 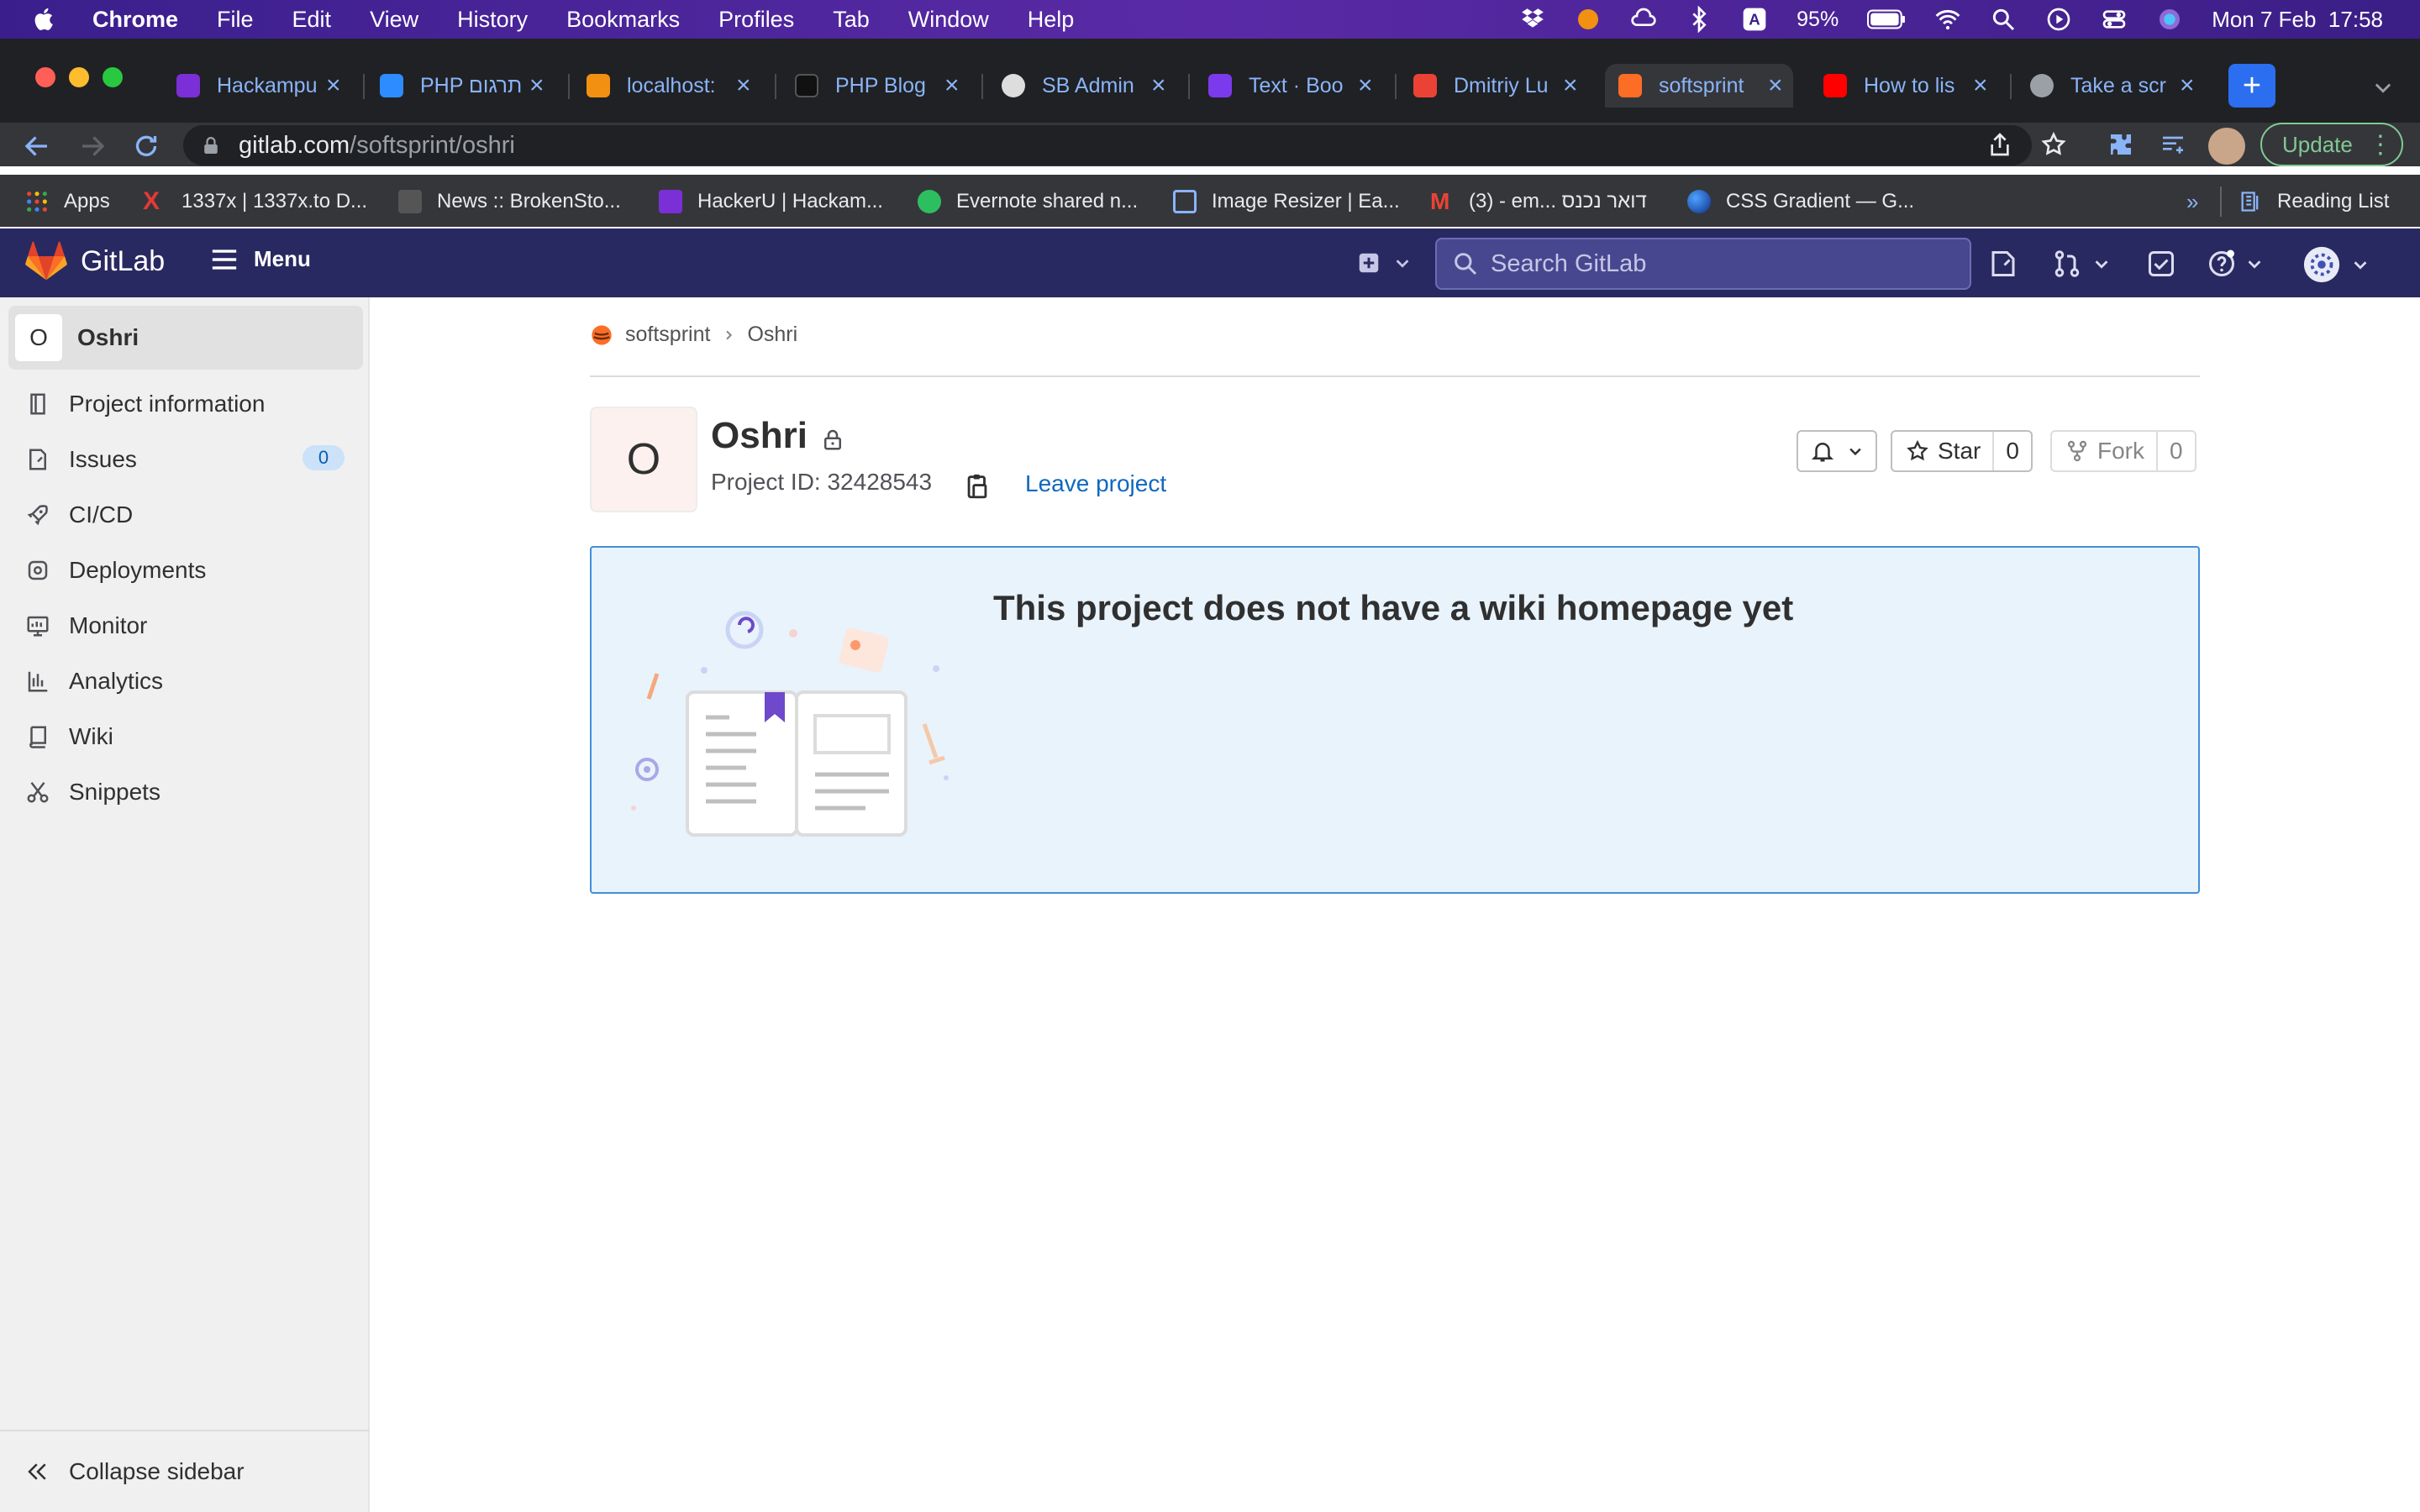 I want to click on breadcrumb-group-link: softsprint, so click(x=667, y=335).